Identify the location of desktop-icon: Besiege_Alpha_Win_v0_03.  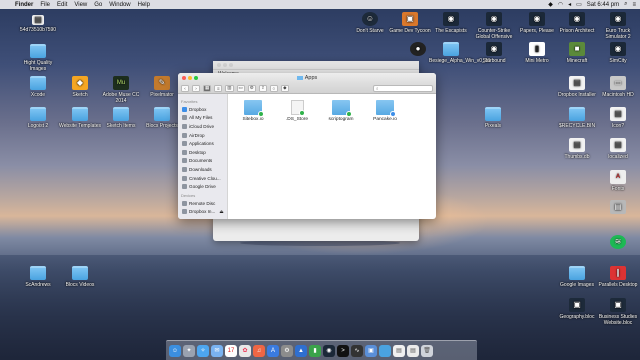
(459, 53).